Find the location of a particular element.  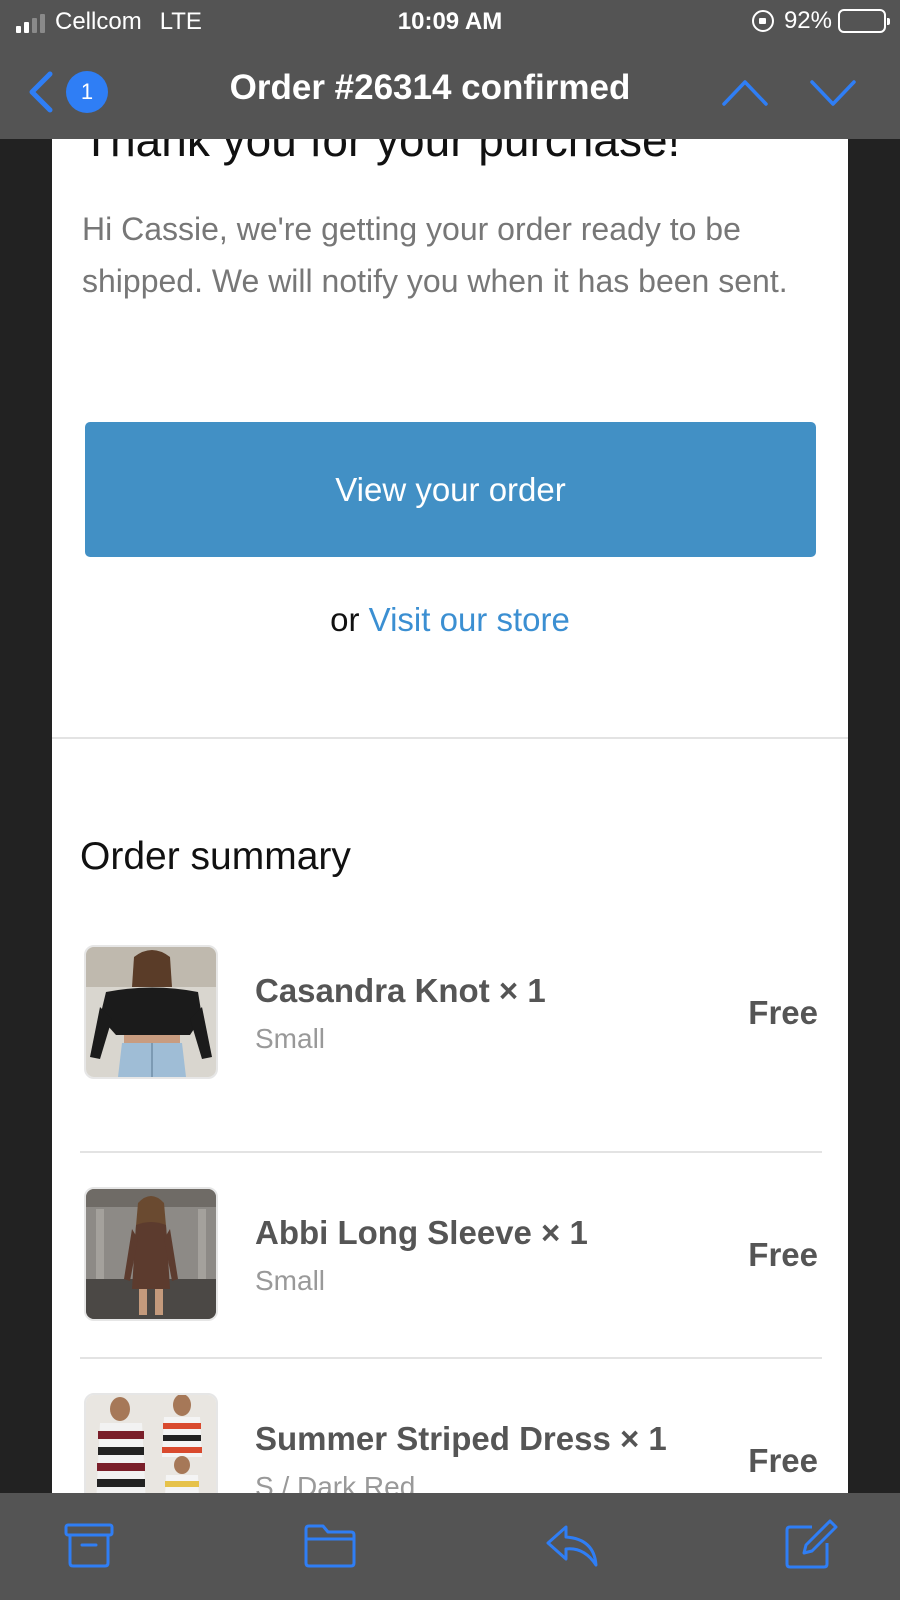

item-name: Abbi Long Sleeve × 1 is located at coordinates (421, 1232).